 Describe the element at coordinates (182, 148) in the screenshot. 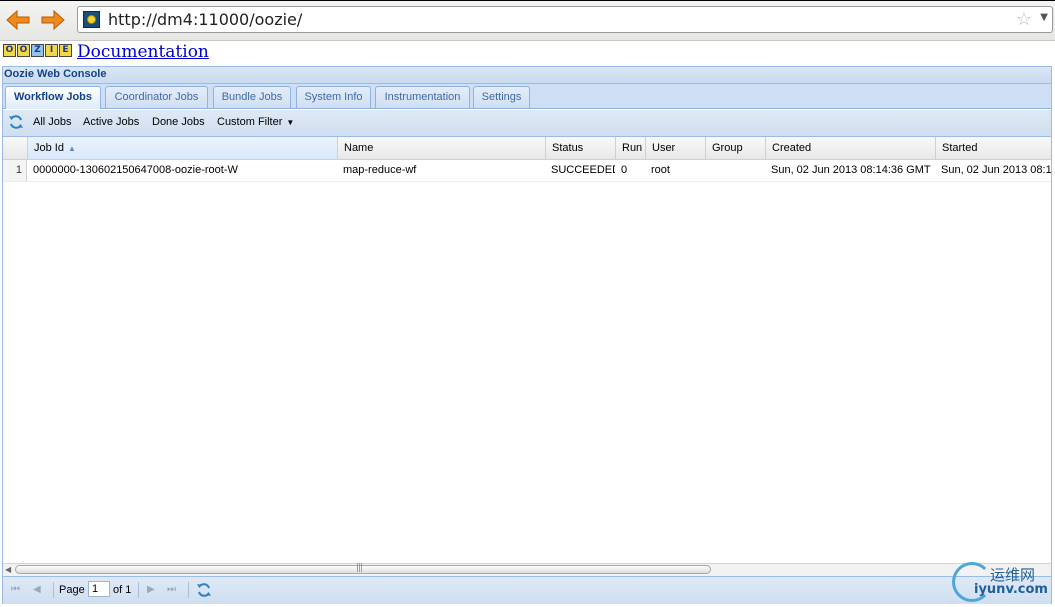

I see `column-header-job-id: Job Id ▲` at that location.